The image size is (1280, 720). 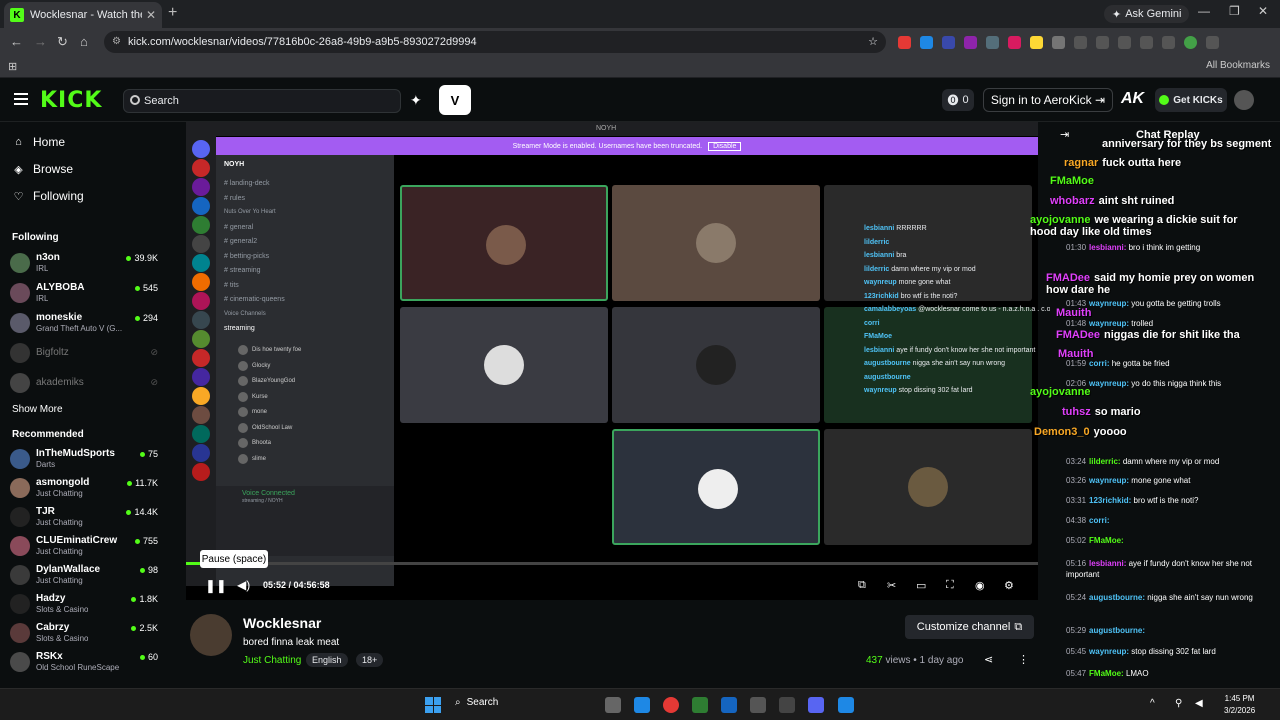 I want to click on chat-username: ayojovanne, so click(x=1060, y=220).